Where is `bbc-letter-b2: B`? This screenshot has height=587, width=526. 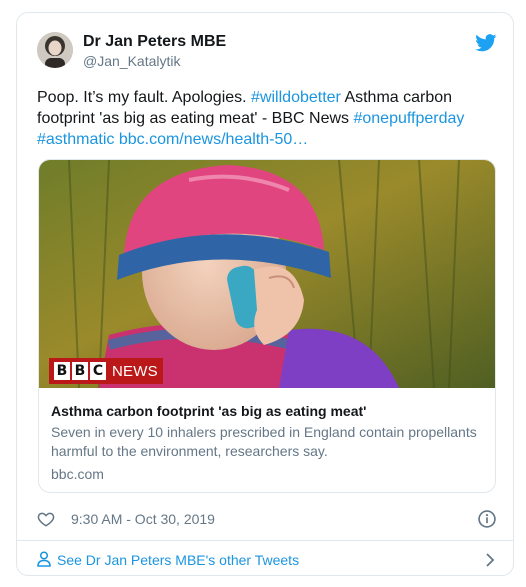 bbc-letter-b2: B is located at coordinates (80, 371).